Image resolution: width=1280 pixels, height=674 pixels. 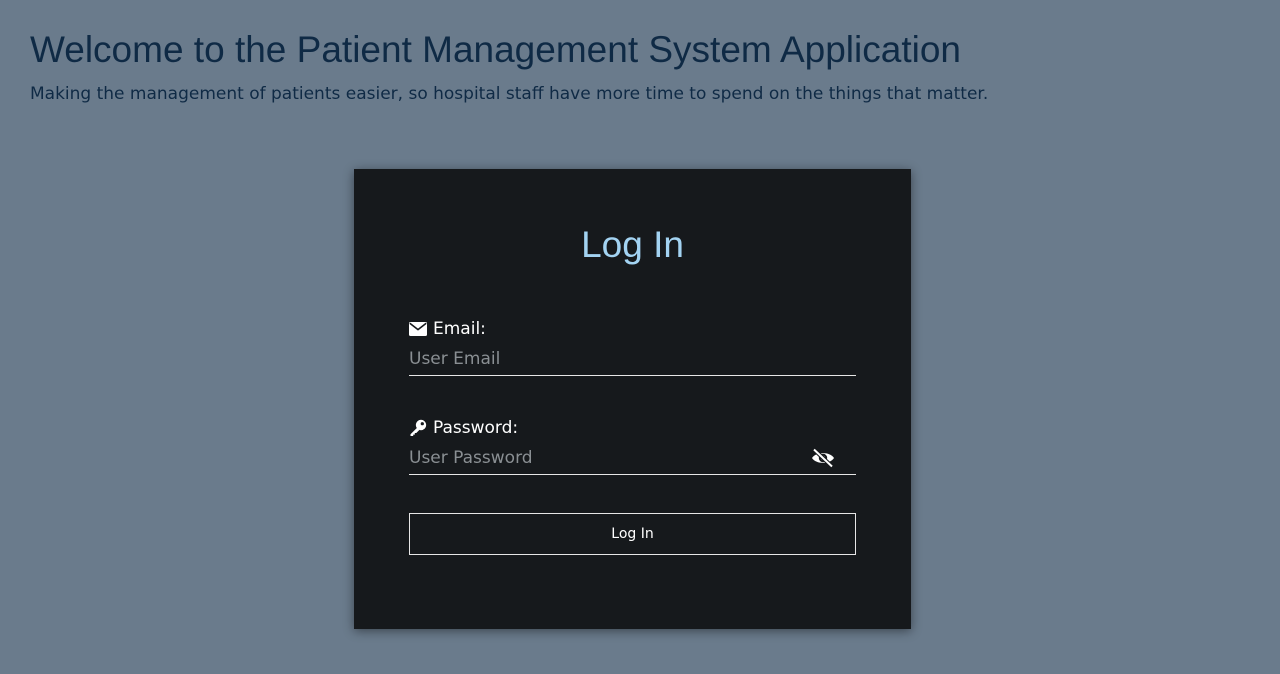 What do you see at coordinates (419, 428) in the screenshot?
I see `key-icon` at bounding box center [419, 428].